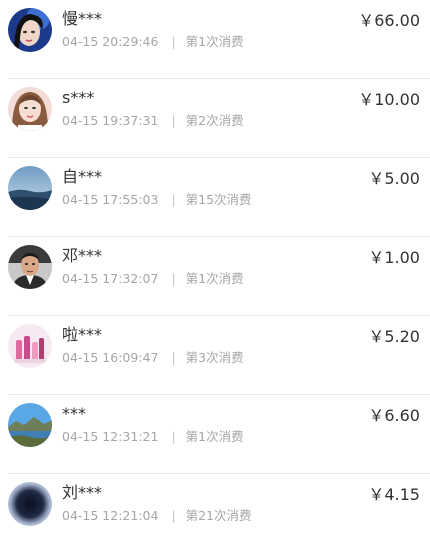  I want to click on payment-amount: ￥1.00, so click(394, 257).